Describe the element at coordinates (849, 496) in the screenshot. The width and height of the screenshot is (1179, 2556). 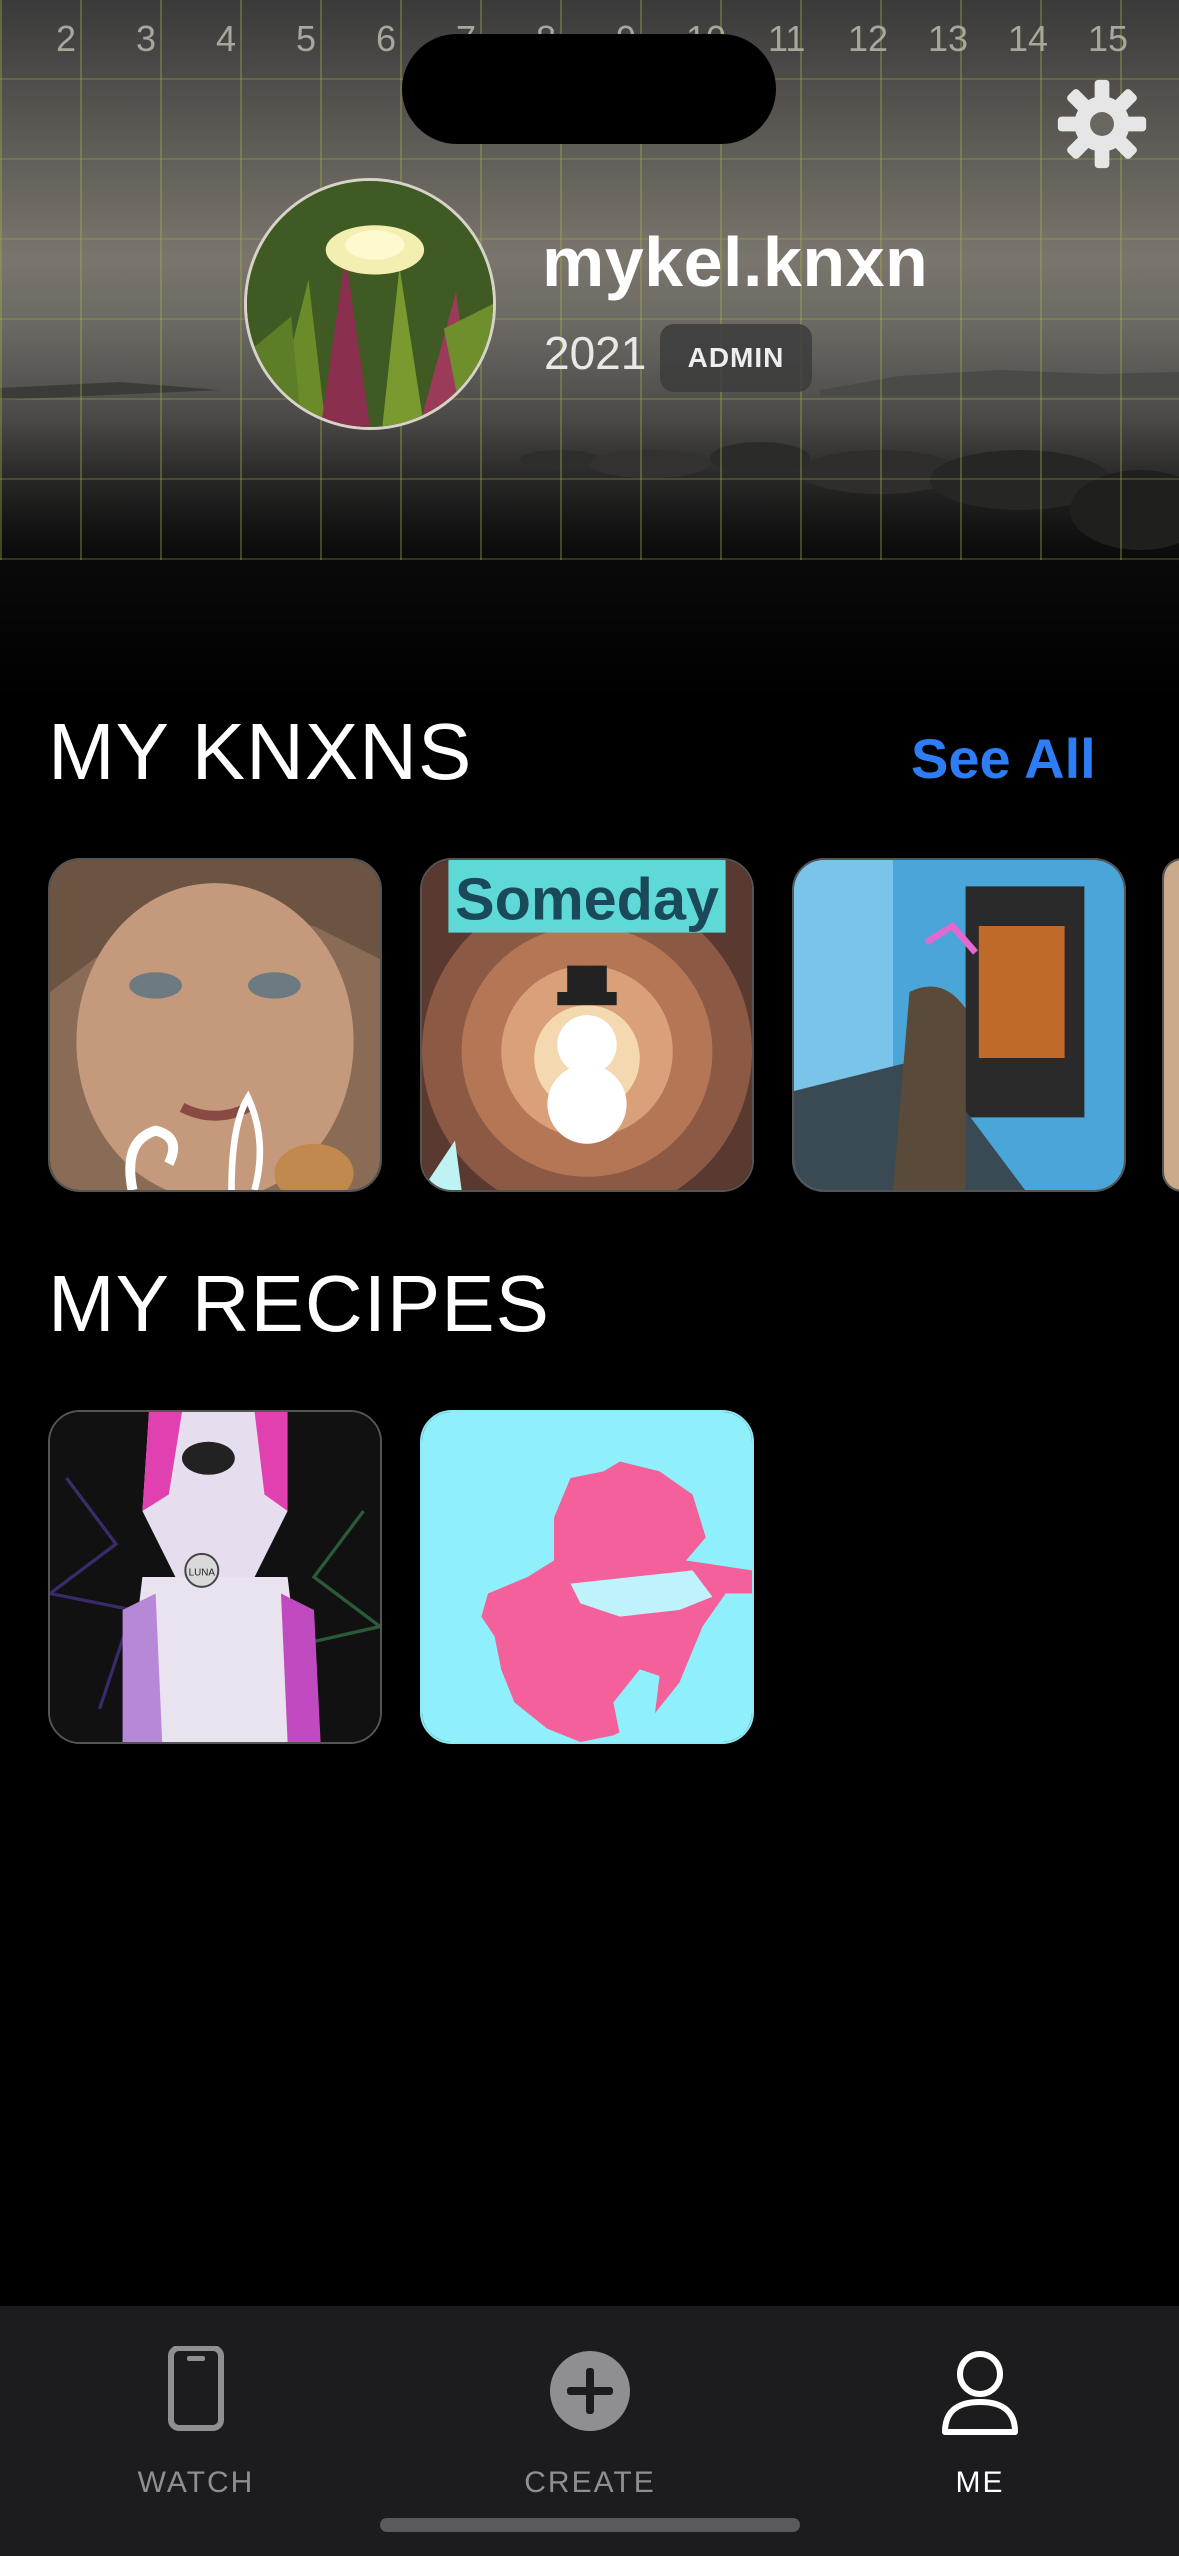
I see `lake-rocks` at that location.